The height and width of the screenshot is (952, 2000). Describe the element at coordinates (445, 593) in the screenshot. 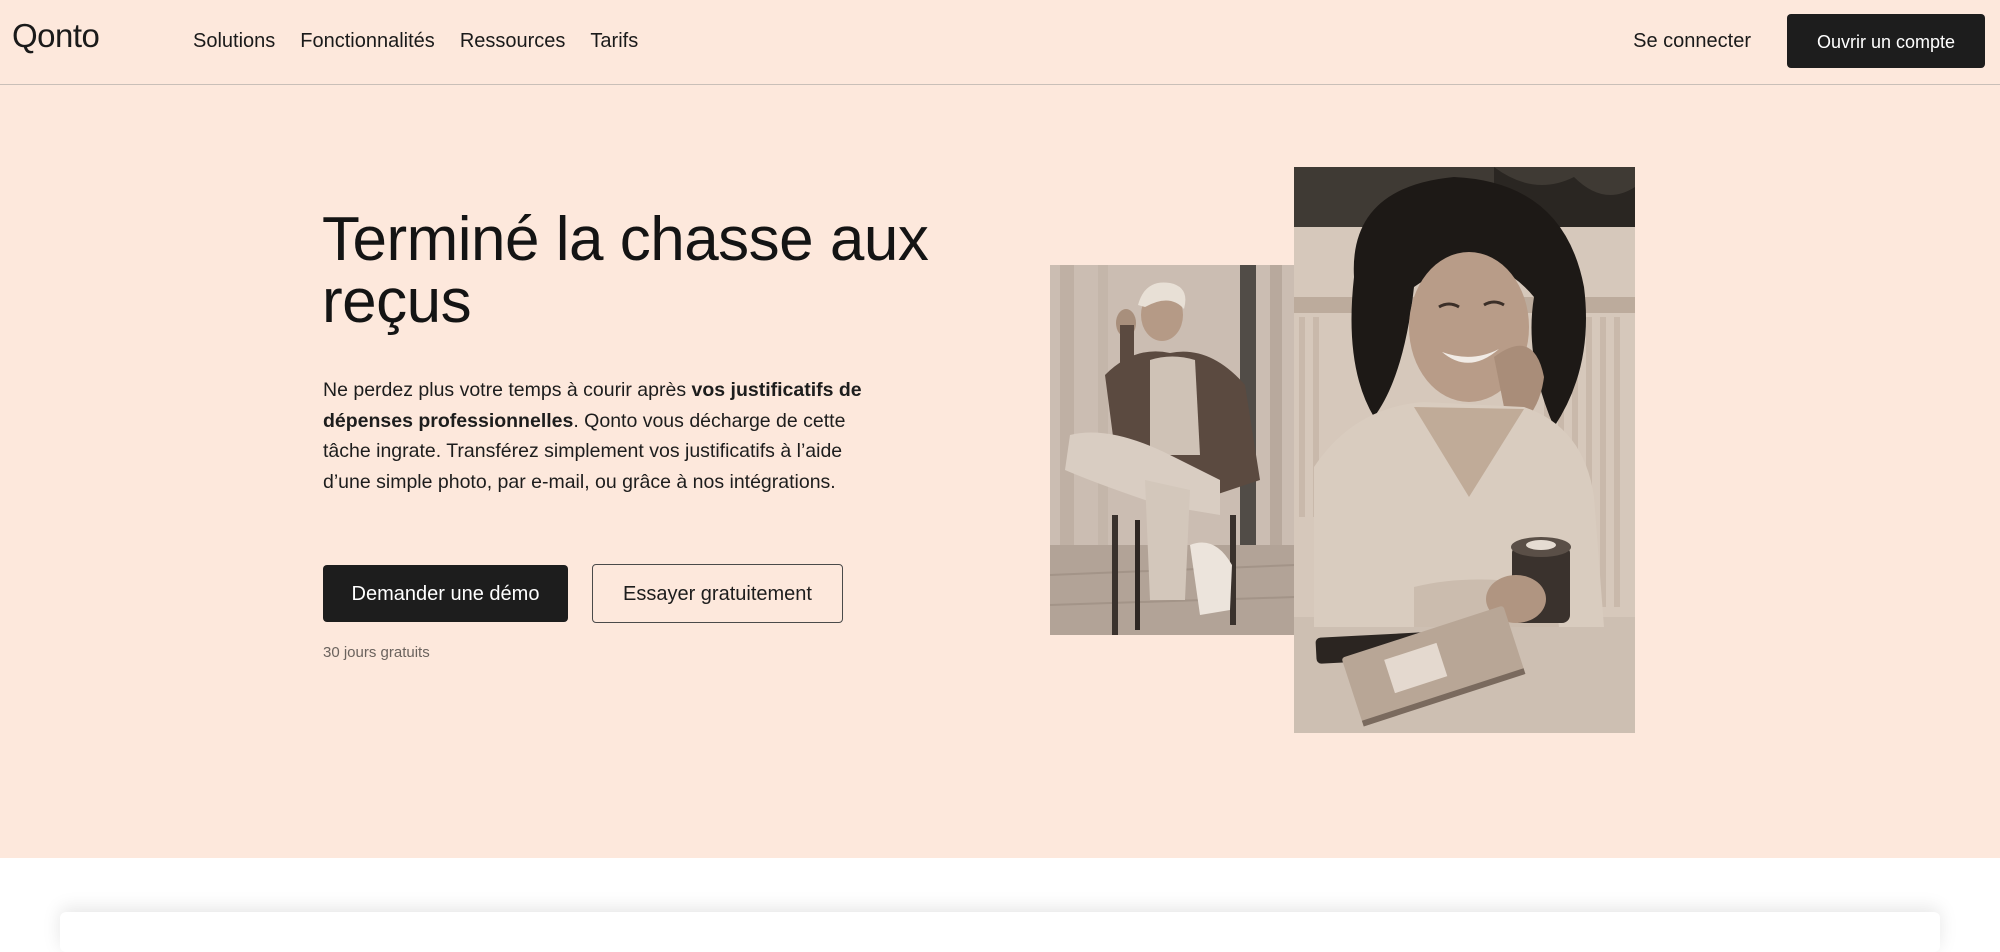

I see `request-demo-button: Demander une démo` at that location.